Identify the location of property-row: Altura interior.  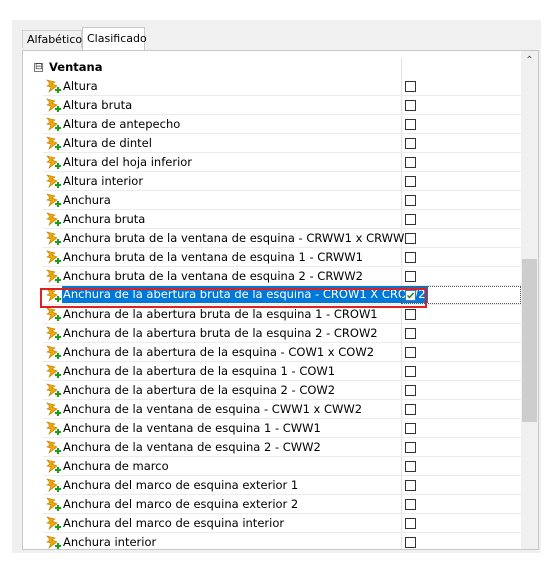
(282, 181).